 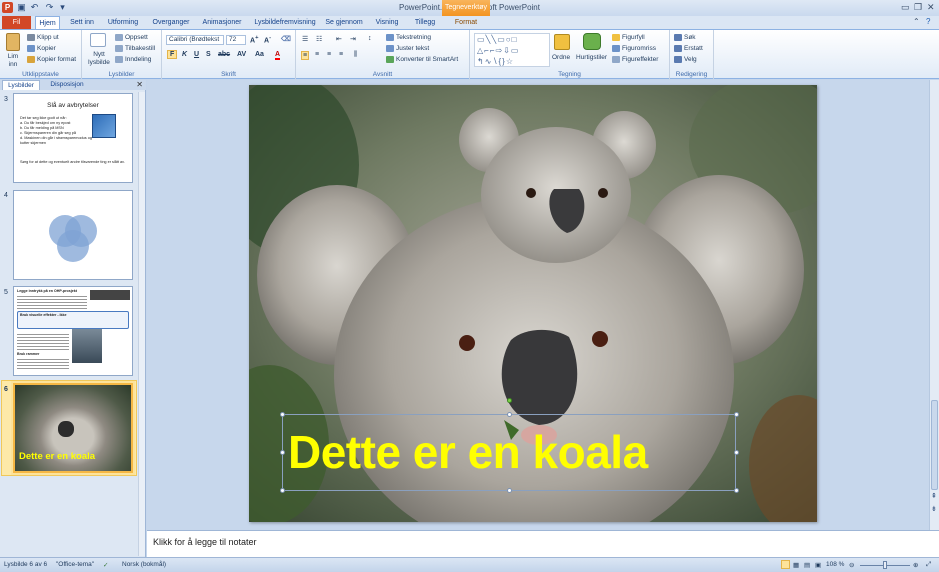 What do you see at coordinates (135, 48) in the screenshot?
I see `reset-button: Tilbakestill` at bounding box center [135, 48].